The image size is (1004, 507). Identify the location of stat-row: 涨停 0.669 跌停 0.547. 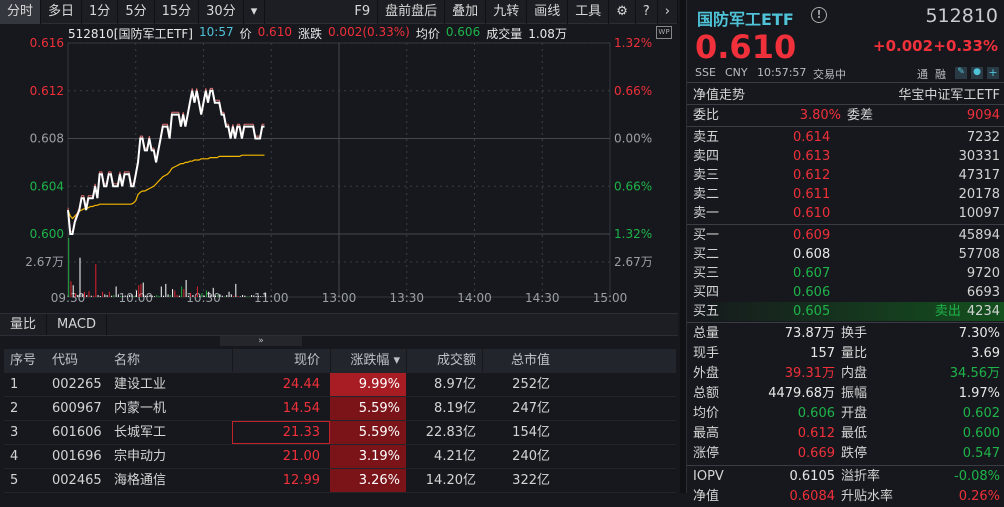
(845, 454).